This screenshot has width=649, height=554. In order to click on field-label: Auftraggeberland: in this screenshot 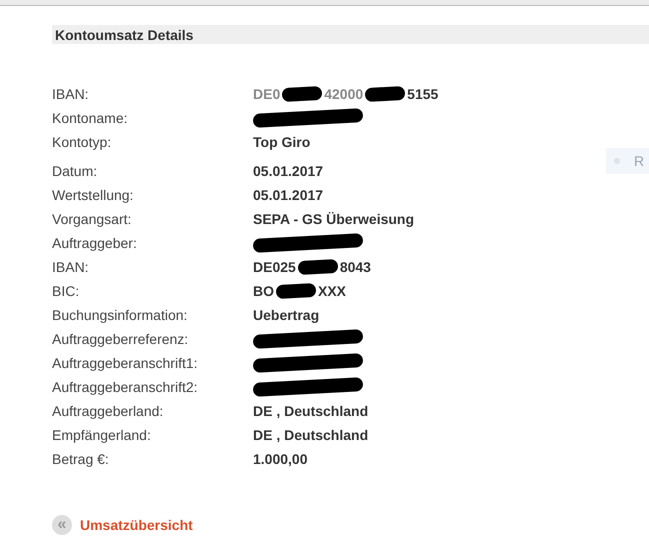, I will do `click(108, 411)`.